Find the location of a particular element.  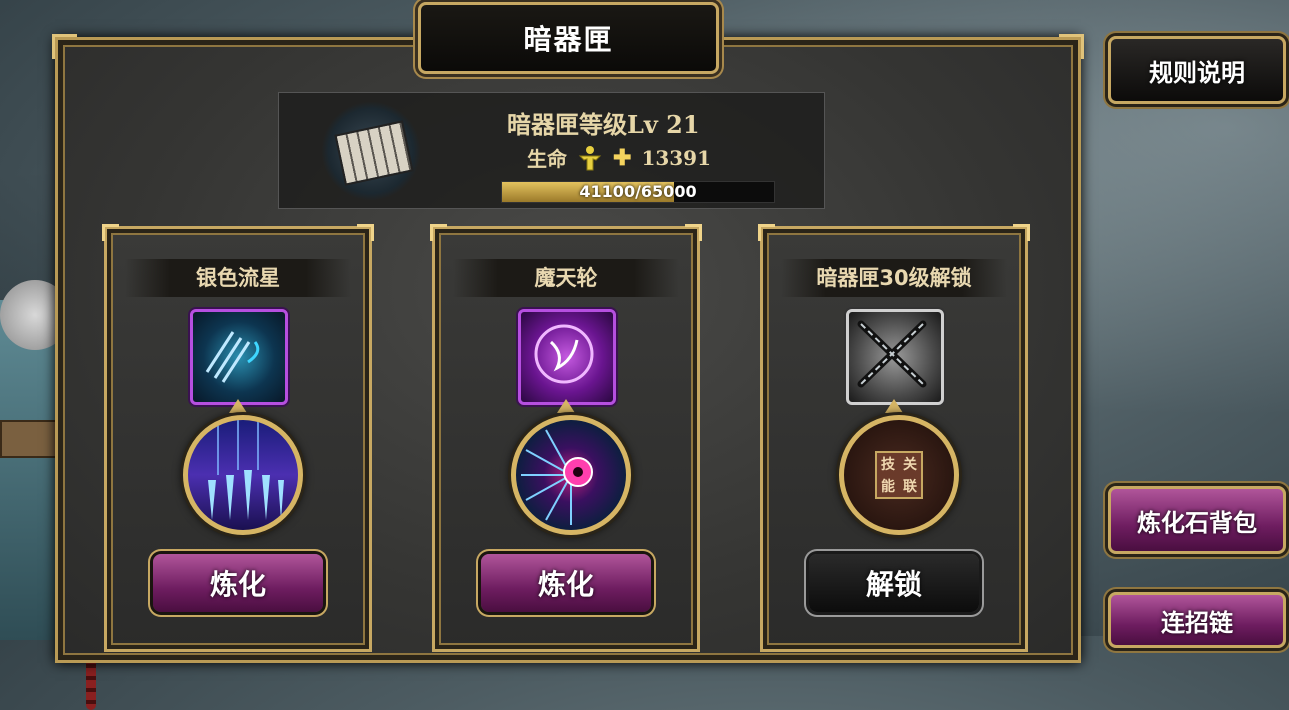

person-icon is located at coordinates (590, 157).